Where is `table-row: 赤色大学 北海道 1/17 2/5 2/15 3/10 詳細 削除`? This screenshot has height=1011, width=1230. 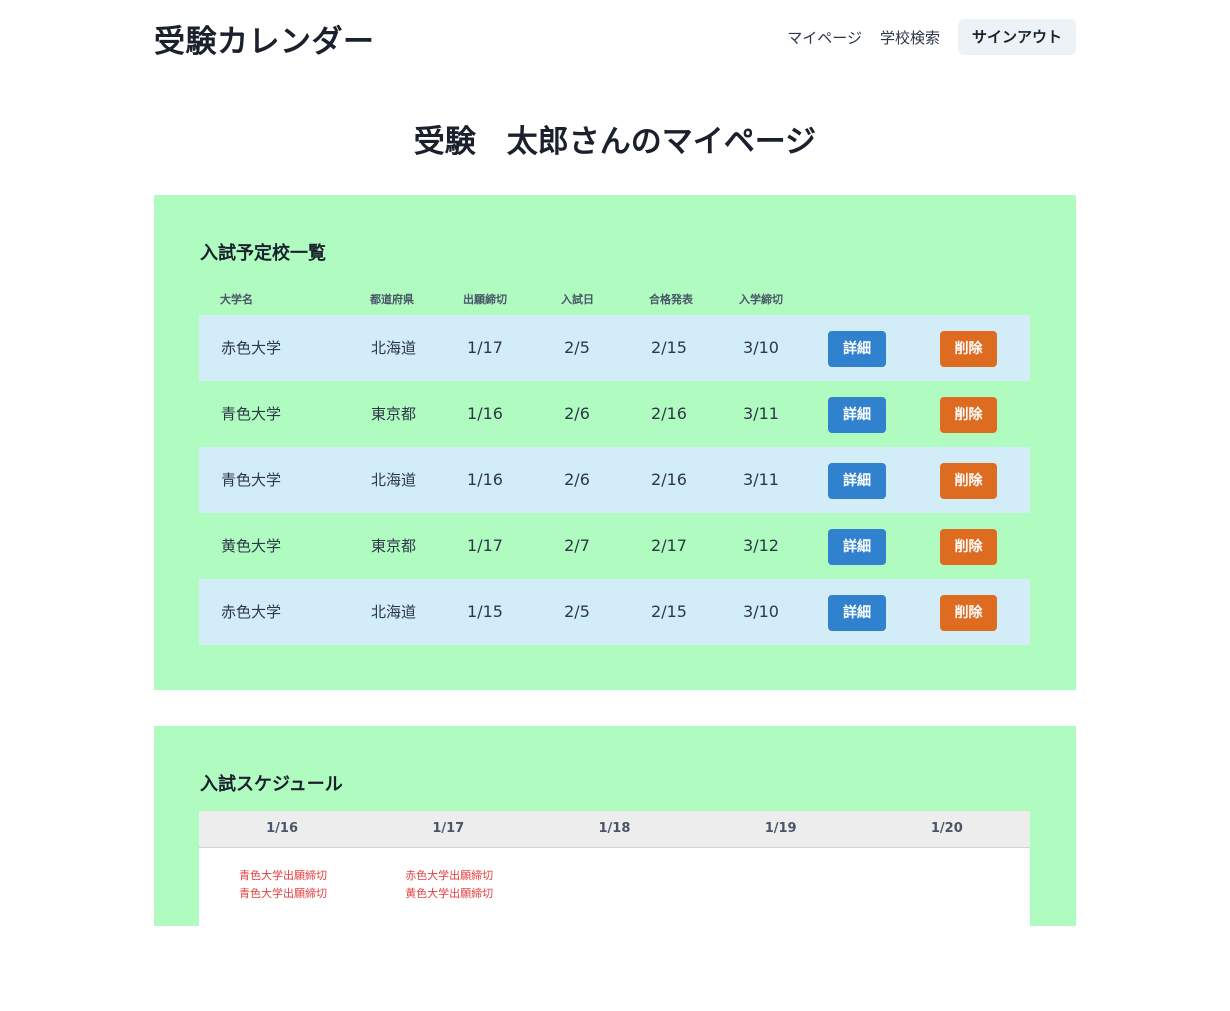
table-row: 赤色大学 北海道 1/17 2/5 2/15 3/10 詳細 削除 is located at coordinates (614, 348).